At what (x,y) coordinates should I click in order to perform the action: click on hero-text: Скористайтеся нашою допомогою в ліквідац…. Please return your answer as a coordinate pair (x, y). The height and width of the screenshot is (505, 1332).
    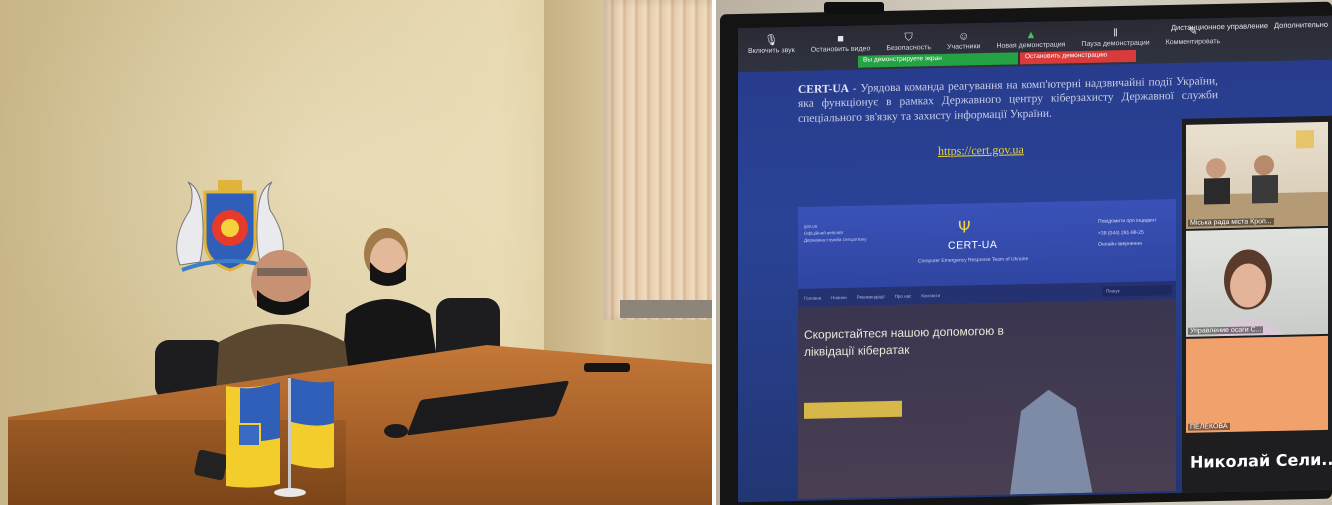
    Looking at the image, I should click on (904, 341).